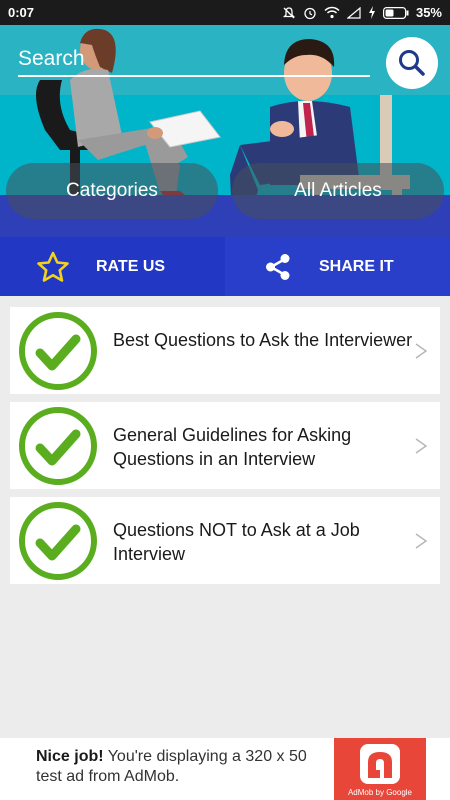 The width and height of the screenshot is (450, 800). Describe the element at coordinates (289, 12) in the screenshot. I see `mute-icon` at that location.